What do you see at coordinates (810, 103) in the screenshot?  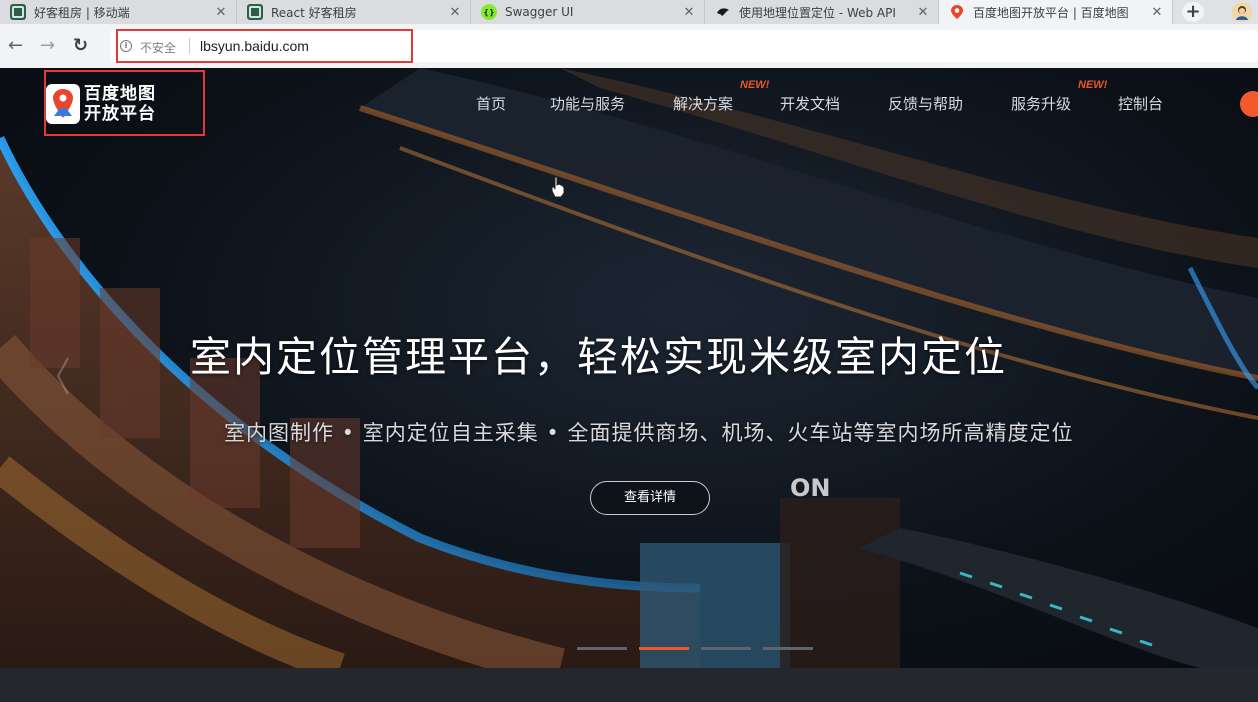 I see `nav-item-docs: 开发文档` at bounding box center [810, 103].